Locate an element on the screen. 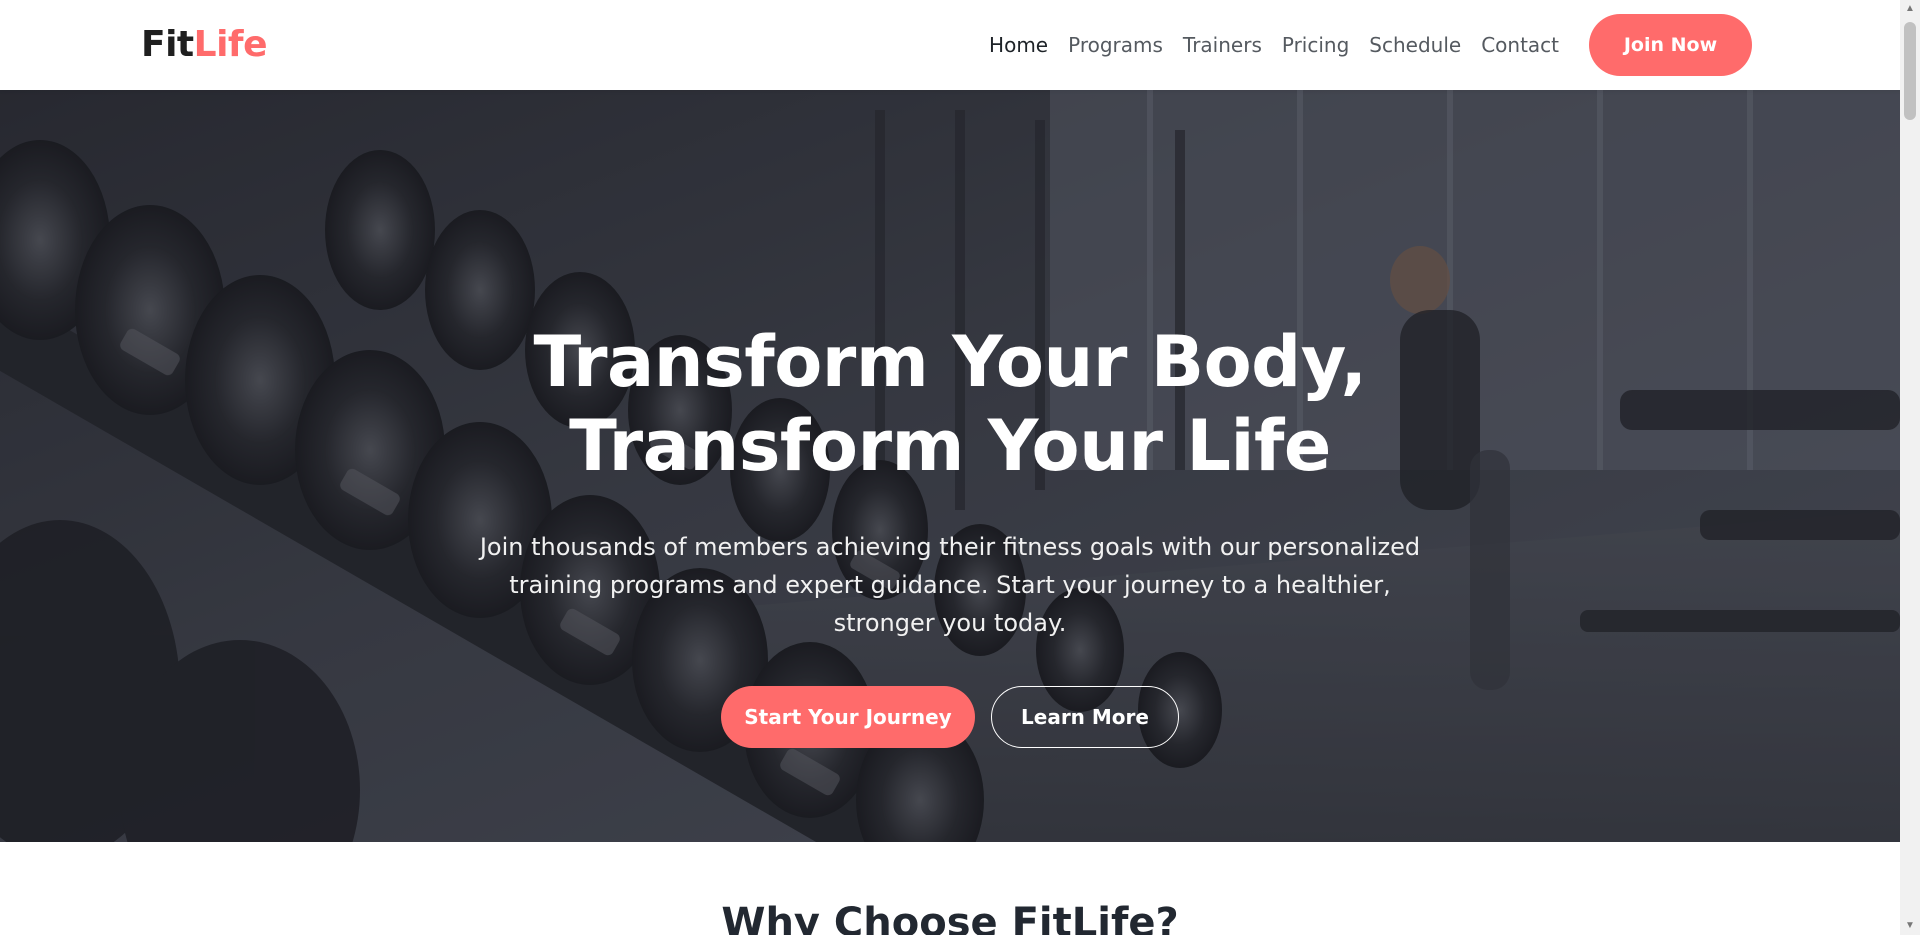 This screenshot has width=1920, height=935. nav-link-pricing: Pricing is located at coordinates (1315, 45).